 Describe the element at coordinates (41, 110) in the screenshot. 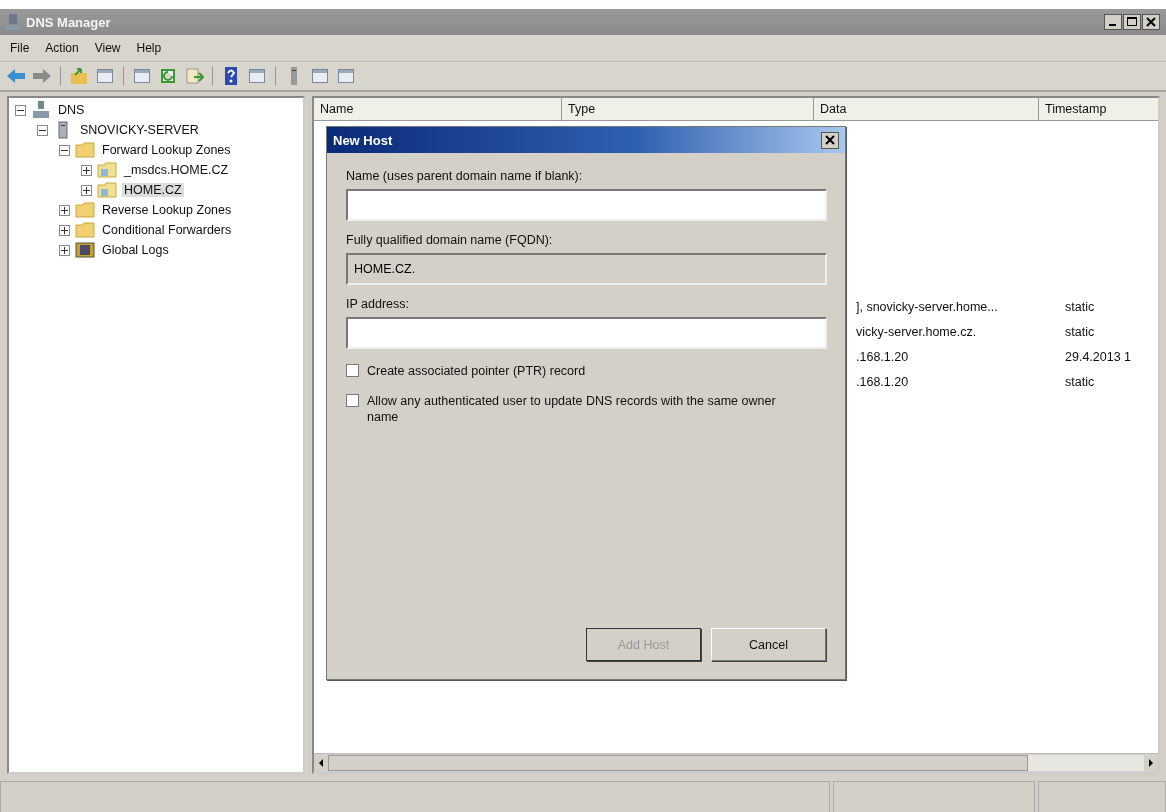

I see `dns-icon` at that location.